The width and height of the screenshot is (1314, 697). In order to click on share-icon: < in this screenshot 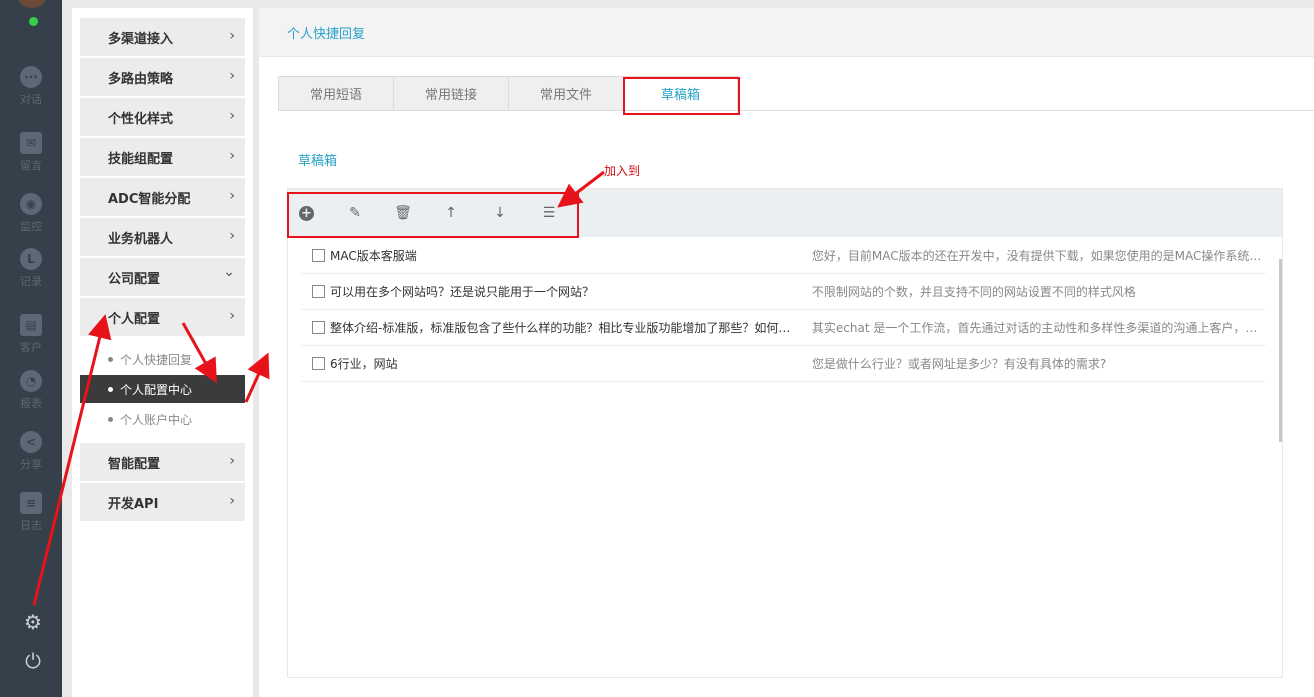, I will do `click(31, 442)`.